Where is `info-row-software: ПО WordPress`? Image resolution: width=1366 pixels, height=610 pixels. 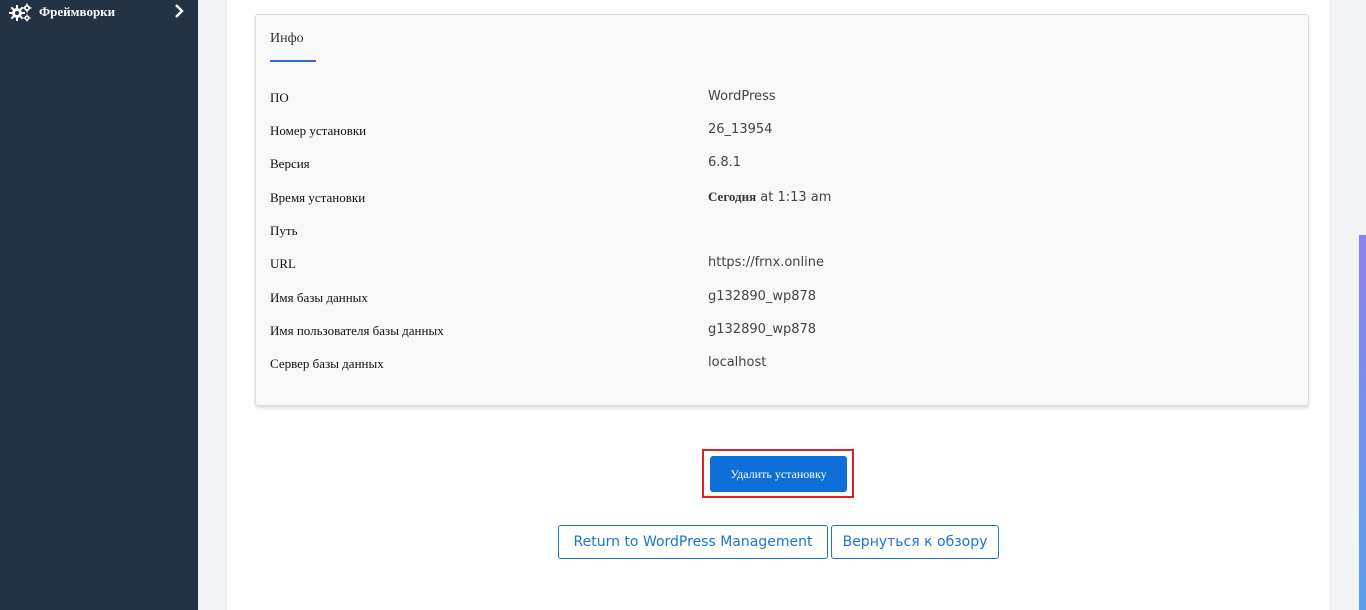 info-row-software: ПО WordPress is located at coordinates (780, 99).